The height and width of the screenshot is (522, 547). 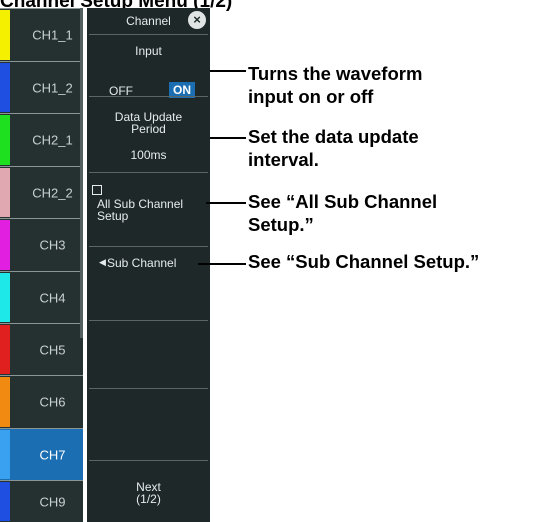 I want to click on data-update-label-2: Period, so click(x=148, y=129).